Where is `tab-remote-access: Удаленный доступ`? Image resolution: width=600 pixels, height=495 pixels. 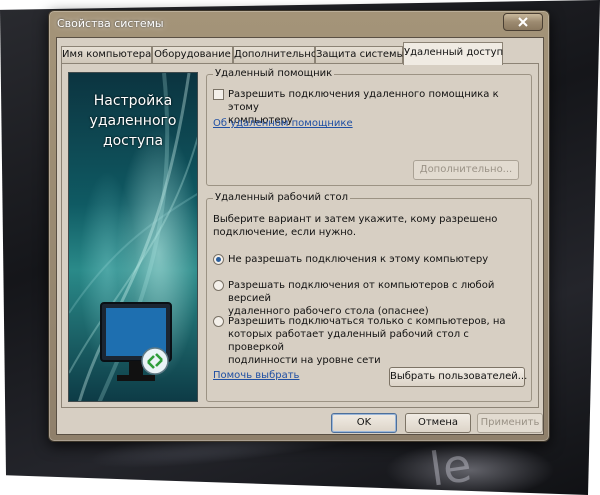 tab-remote-access: Удаленный доступ is located at coordinates (453, 53).